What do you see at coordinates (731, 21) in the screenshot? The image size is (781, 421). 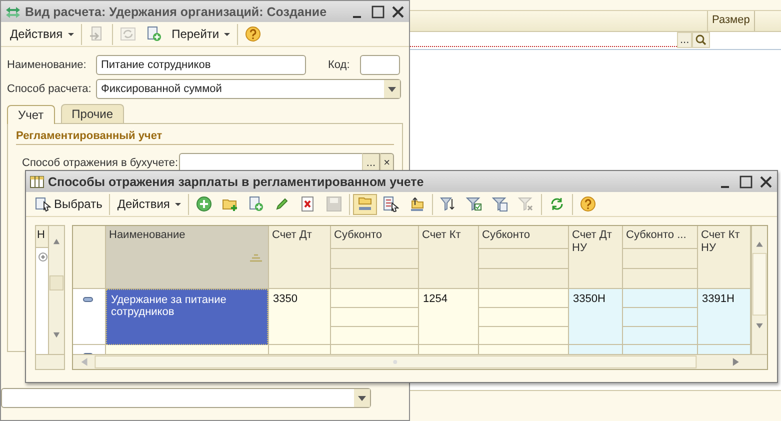 I see `column-header: Размер` at bounding box center [731, 21].